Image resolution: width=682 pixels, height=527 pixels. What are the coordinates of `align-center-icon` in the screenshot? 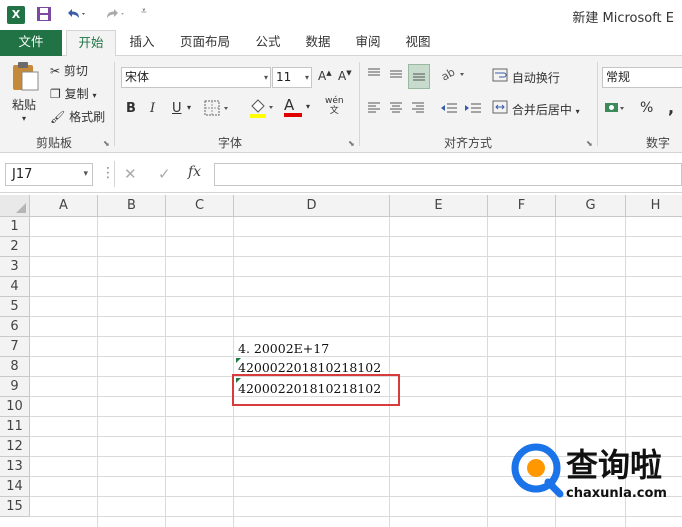 It's located at (396, 109).